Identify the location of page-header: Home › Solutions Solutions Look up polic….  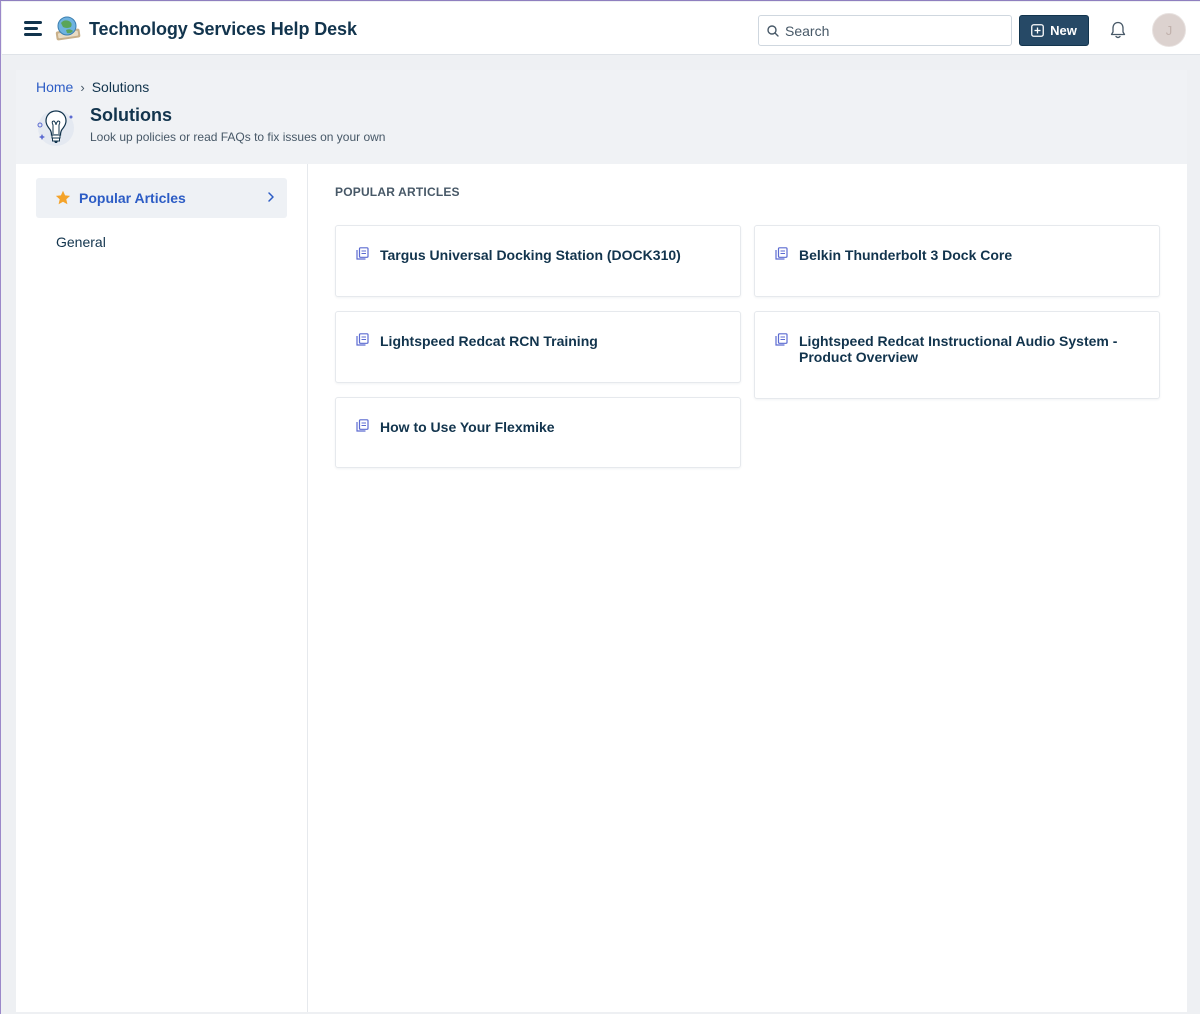
(601, 117).